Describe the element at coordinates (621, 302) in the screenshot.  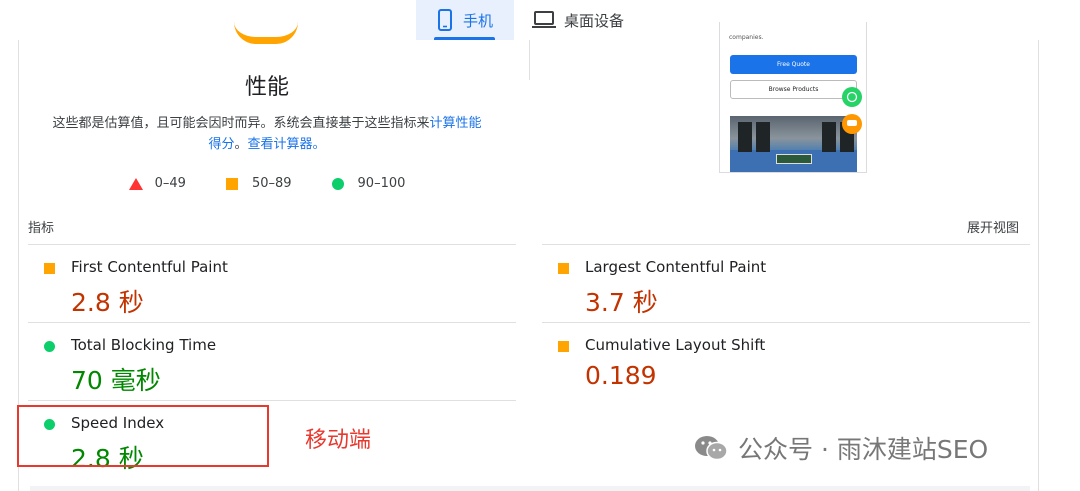
I see `metric-value: 3.7 秒` at that location.